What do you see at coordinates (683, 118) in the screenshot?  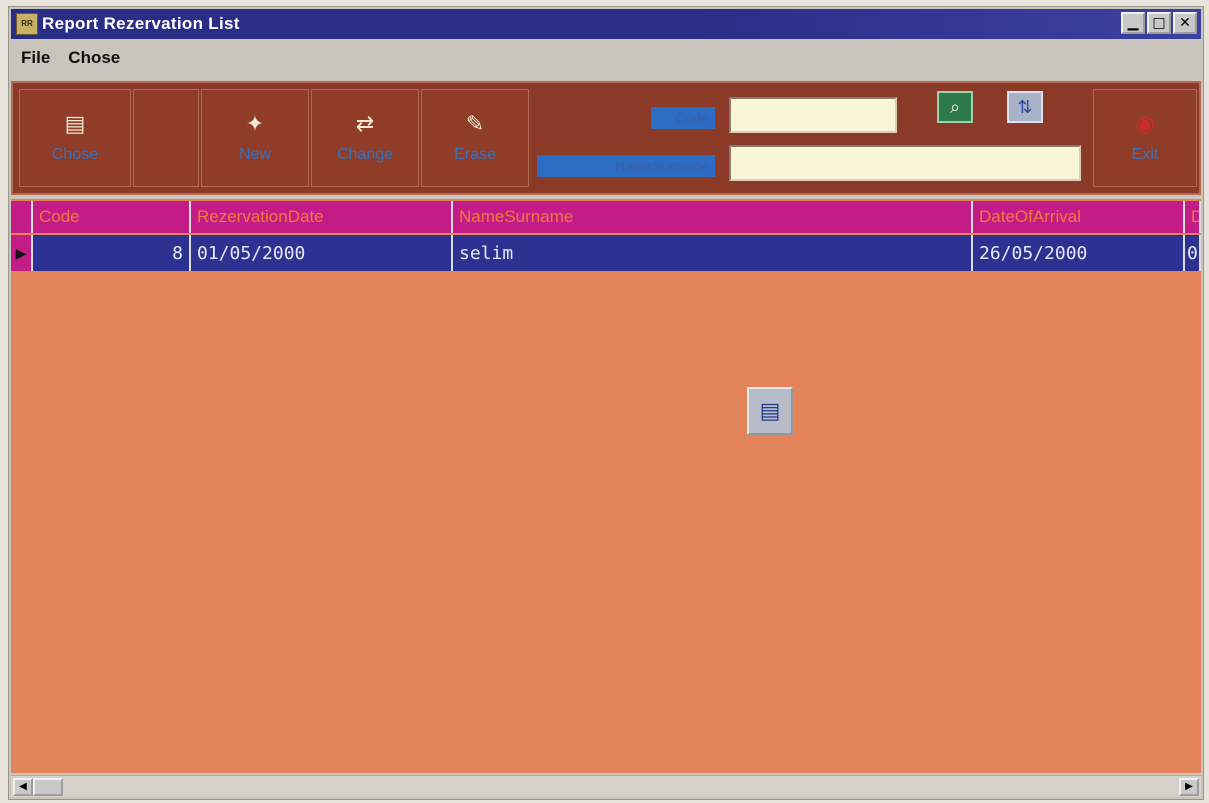 I see `code-label: Code` at bounding box center [683, 118].